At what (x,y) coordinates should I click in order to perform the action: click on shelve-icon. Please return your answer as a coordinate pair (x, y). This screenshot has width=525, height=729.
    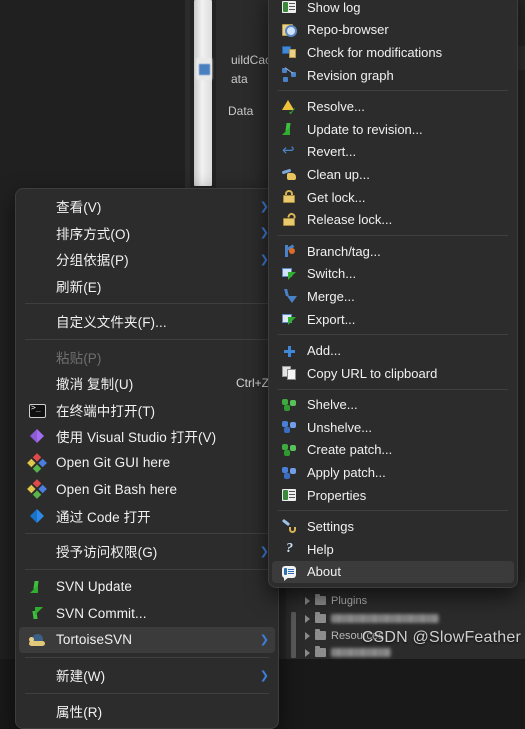
    Looking at the image, I should click on (289, 405).